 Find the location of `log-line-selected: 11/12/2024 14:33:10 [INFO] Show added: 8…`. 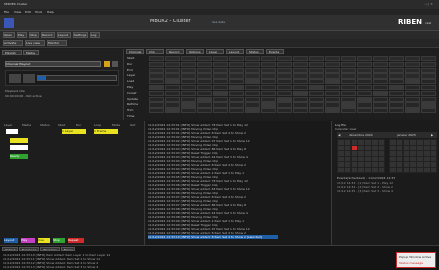

log-line-selected: 11/12/2024 14:33:10 [INFO] Show added: 8… is located at coordinates (213, 237).